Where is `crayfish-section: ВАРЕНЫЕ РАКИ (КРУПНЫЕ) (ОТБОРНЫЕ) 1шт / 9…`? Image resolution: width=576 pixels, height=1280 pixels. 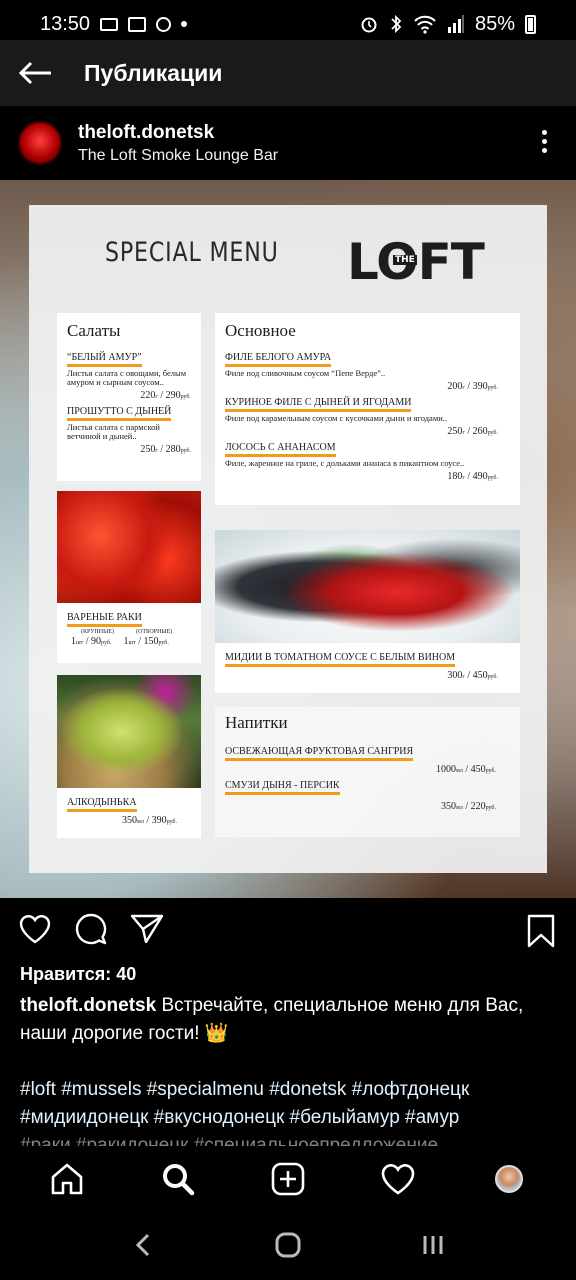 crayfish-section: ВАРЕНЫЕ РАКИ (КРУПНЫЕ) (ОТБОРНЫЕ) 1шт / 9… is located at coordinates (129, 633).